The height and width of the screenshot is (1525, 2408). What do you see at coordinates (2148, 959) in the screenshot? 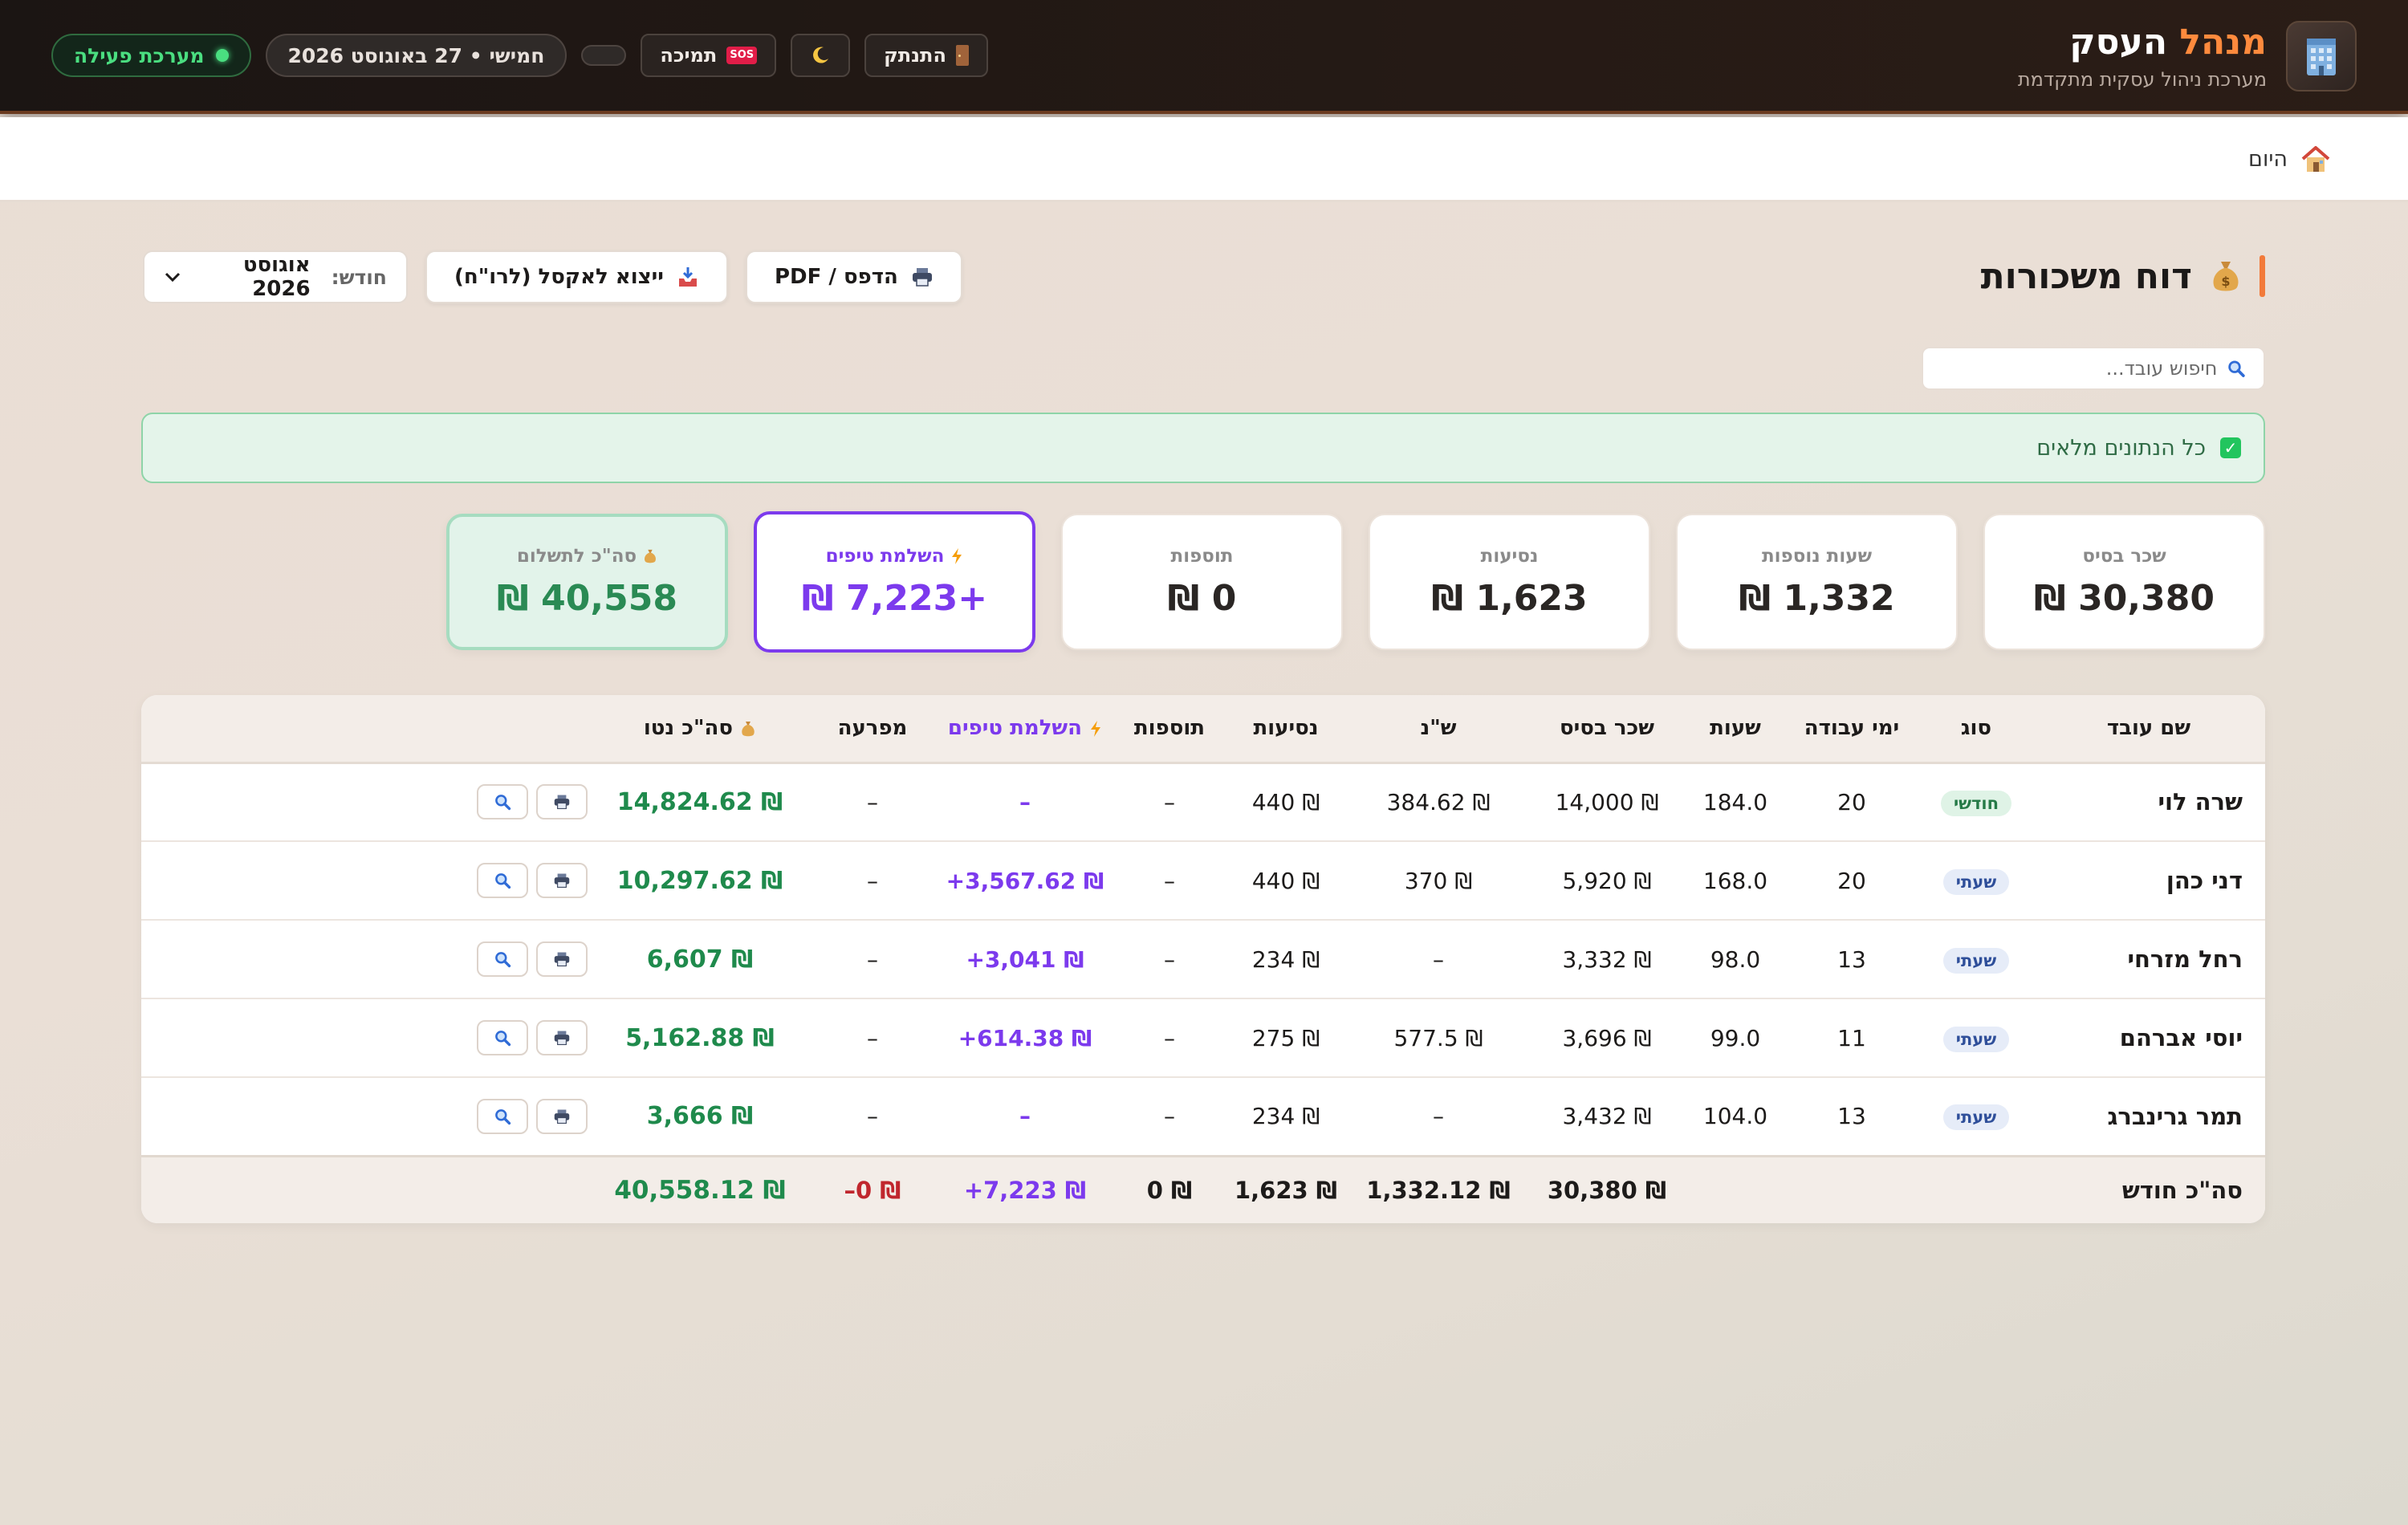
I see `employee-name: רחל מזרחי` at bounding box center [2148, 959].